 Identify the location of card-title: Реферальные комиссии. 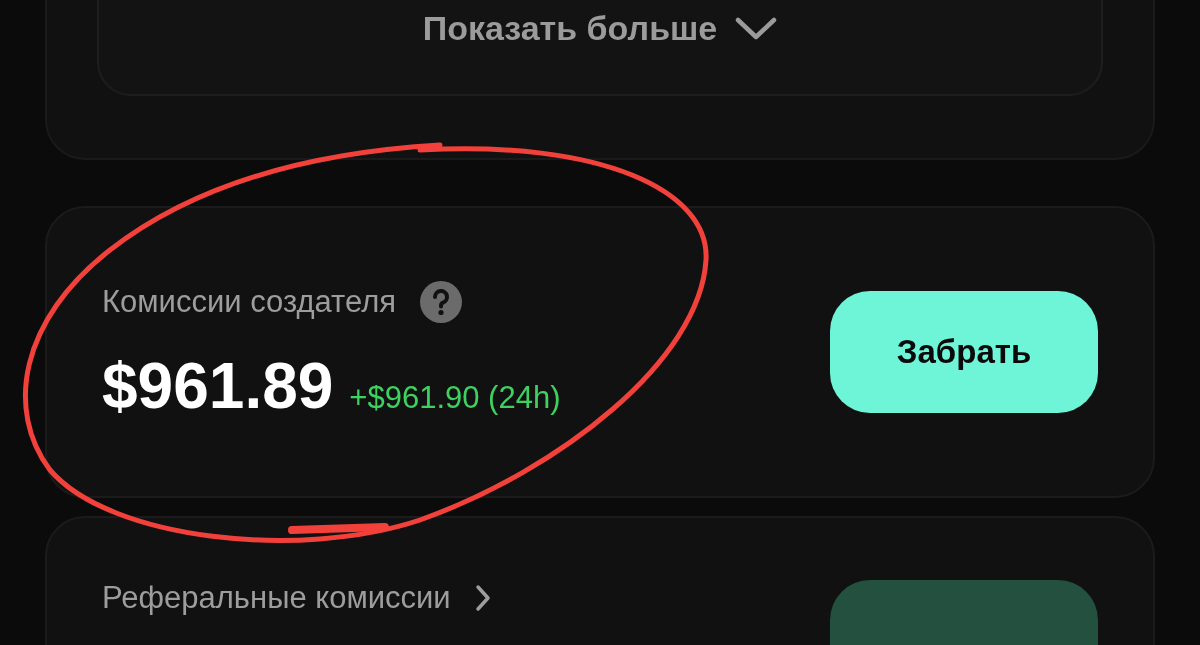
(276, 598).